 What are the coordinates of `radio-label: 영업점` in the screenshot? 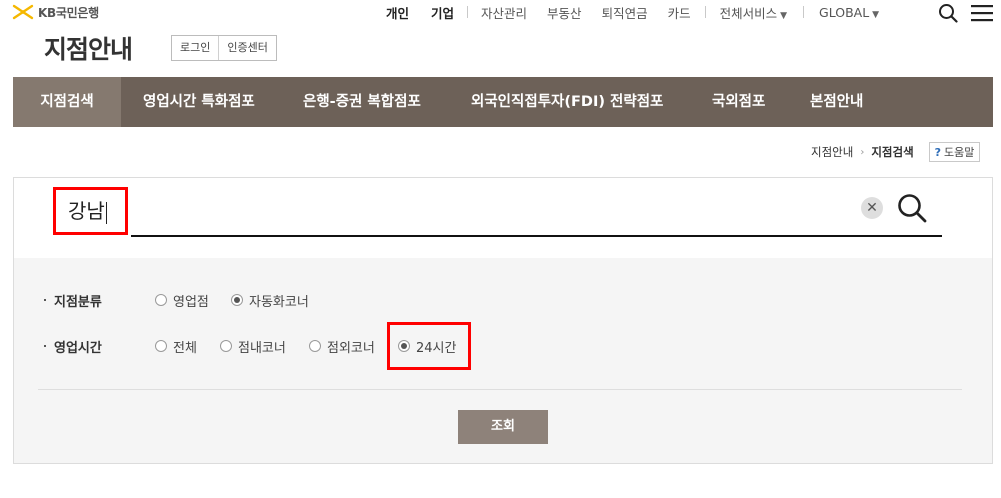 It's located at (191, 302).